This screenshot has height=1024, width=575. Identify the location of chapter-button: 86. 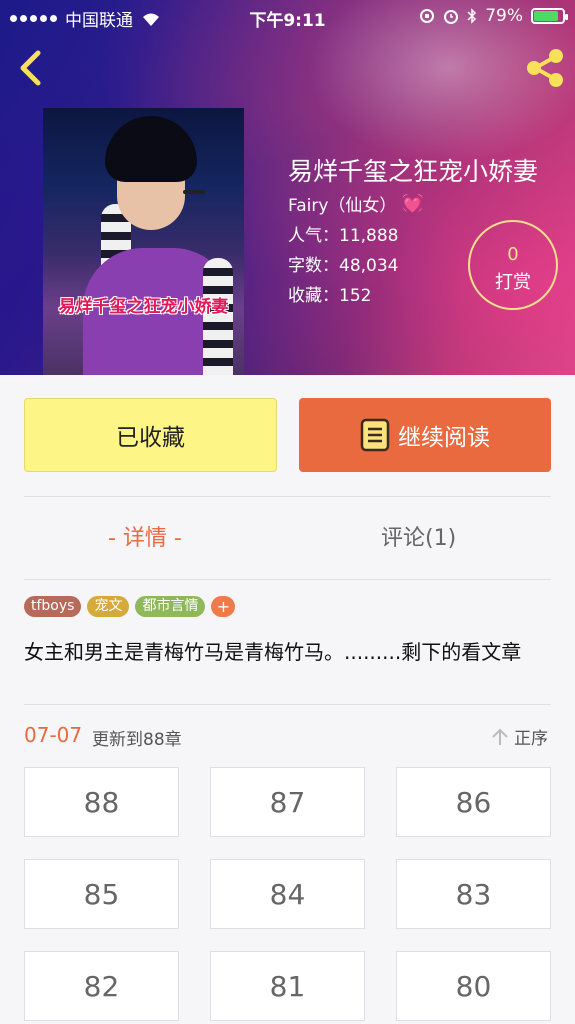
(473, 802).